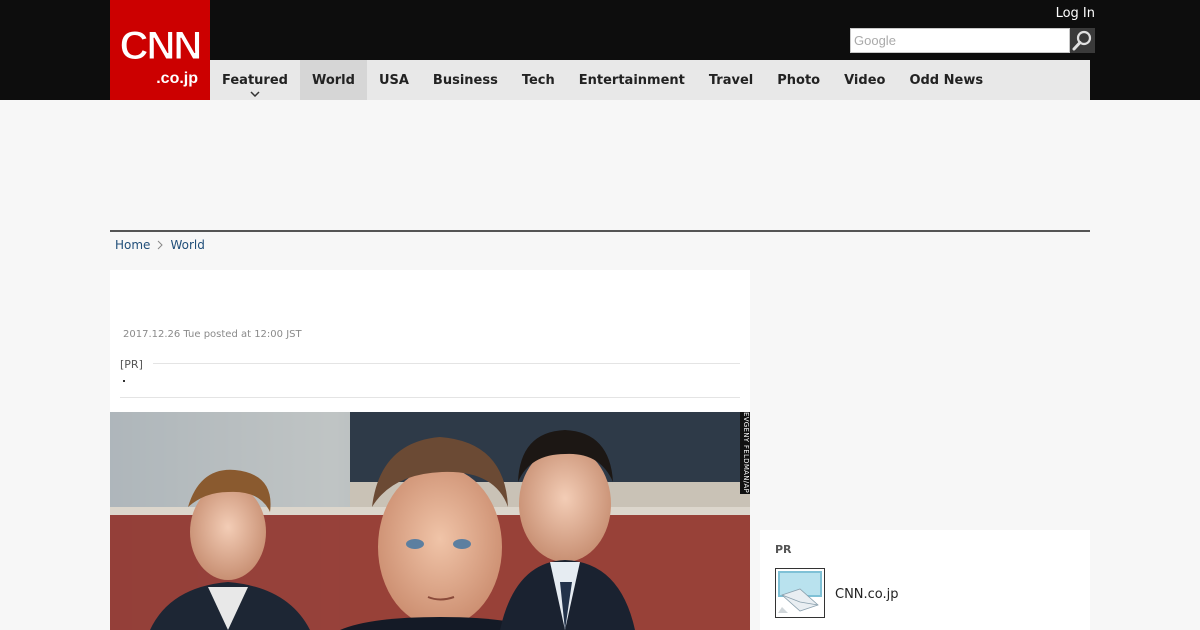 This screenshot has height=630, width=1200. I want to click on nav-item-label: Tech, so click(538, 80).